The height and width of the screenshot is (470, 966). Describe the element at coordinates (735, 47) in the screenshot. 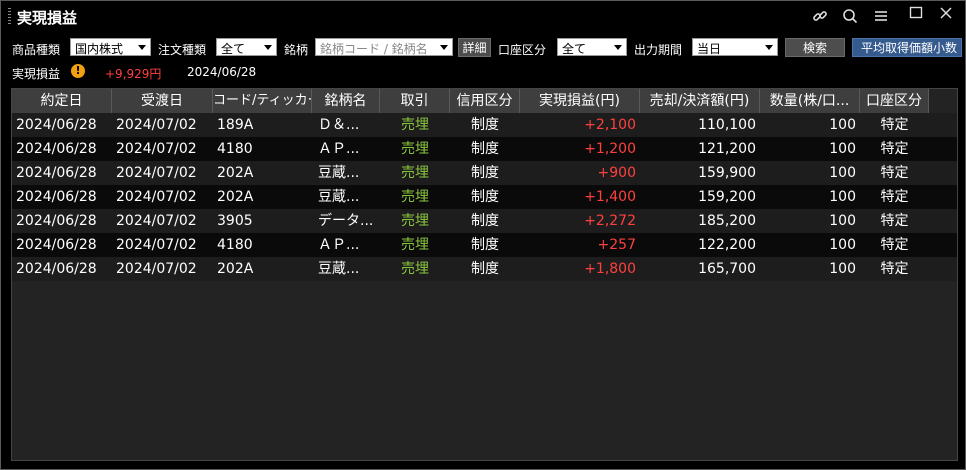

I see `period-select: 当日` at that location.